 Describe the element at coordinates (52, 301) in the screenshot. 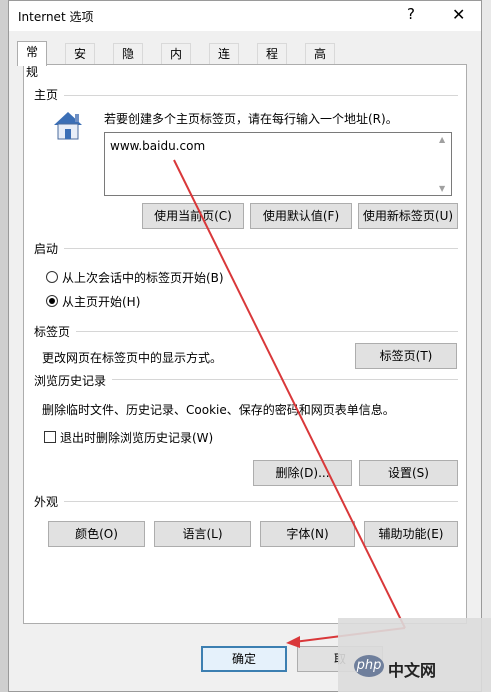

I see `radio-home-page` at that location.